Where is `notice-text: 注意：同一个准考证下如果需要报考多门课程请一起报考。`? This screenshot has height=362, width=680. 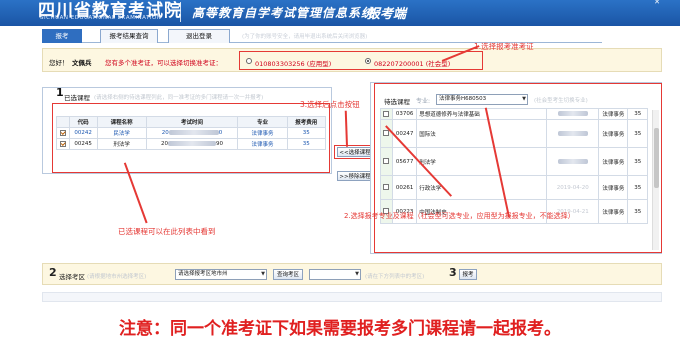
notice-text: 注意：同一个准考证下如果需要报考多门课程请一起报考。 is located at coordinates (340, 329).